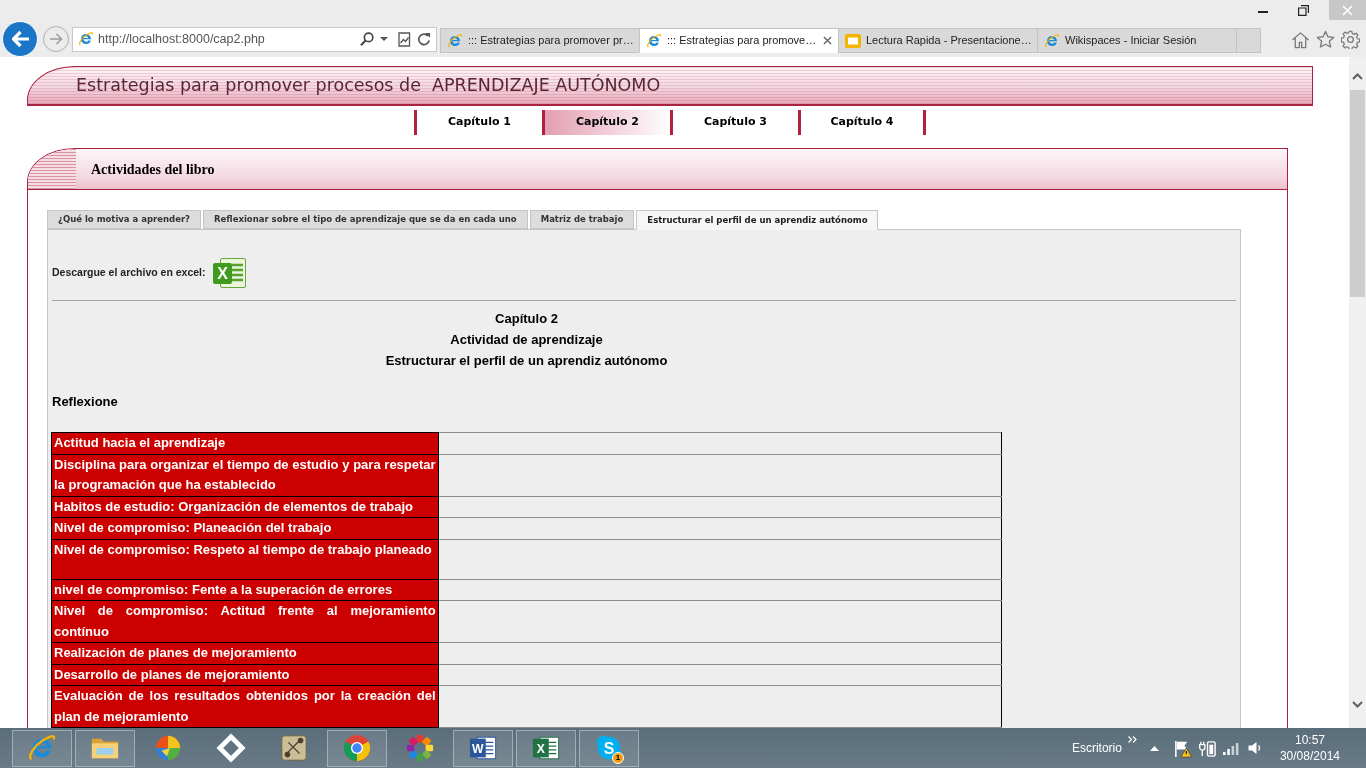  Describe the element at coordinates (1357, 392) in the screenshot. I see `scrollbar` at that location.